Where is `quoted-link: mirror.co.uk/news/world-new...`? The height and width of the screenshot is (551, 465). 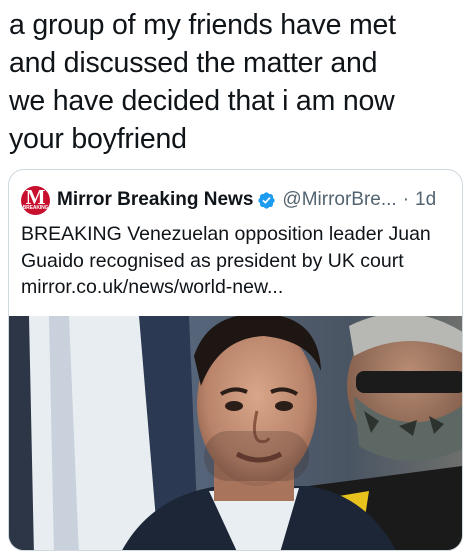
quoted-link: mirror.co.uk/news/world-new... is located at coordinates (236, 287).